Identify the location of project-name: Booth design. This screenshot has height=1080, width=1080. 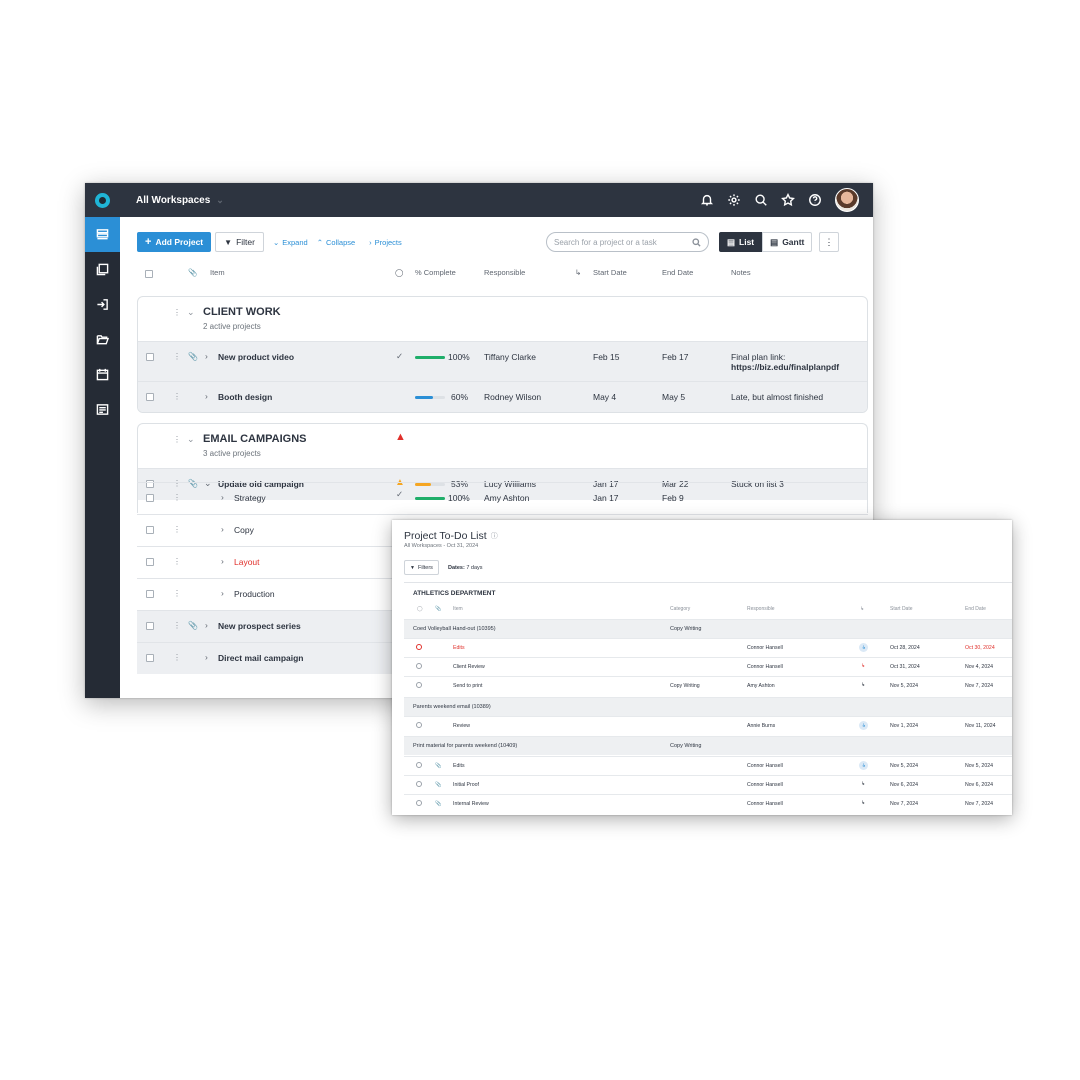
(245, 397).